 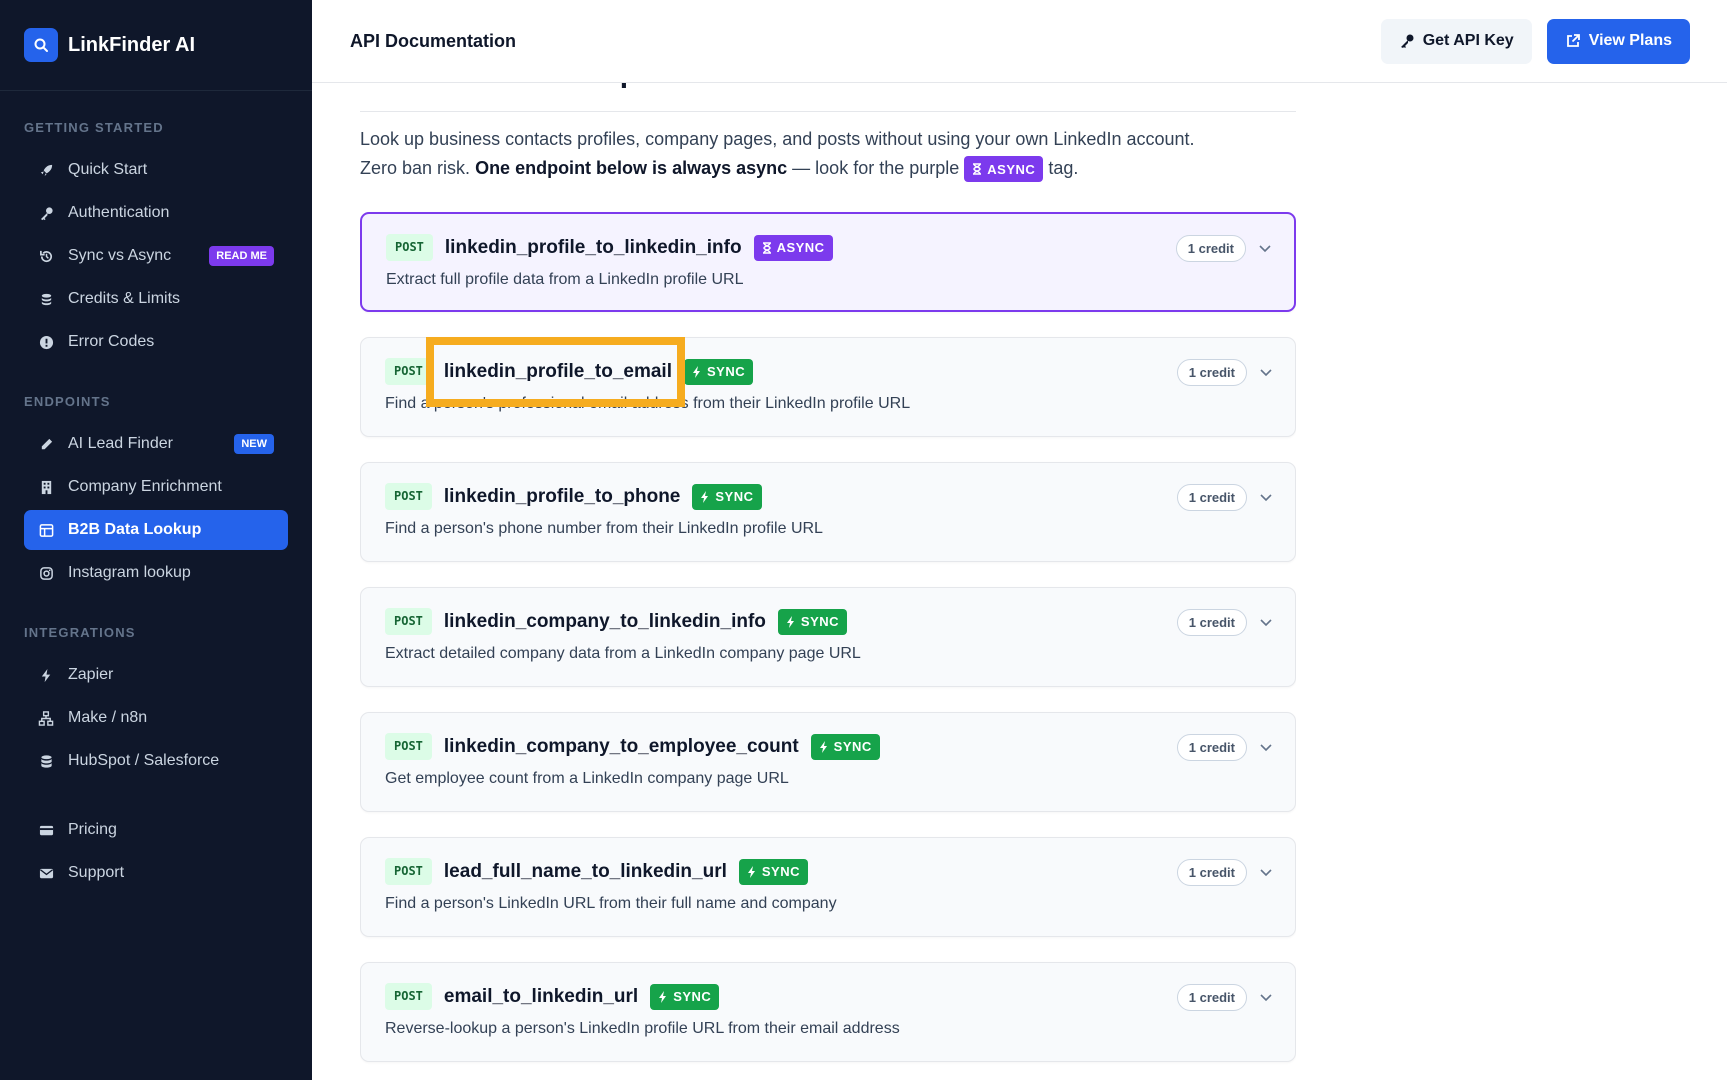 I want to click on alert-circle-icon, so click(x=46, y=342).